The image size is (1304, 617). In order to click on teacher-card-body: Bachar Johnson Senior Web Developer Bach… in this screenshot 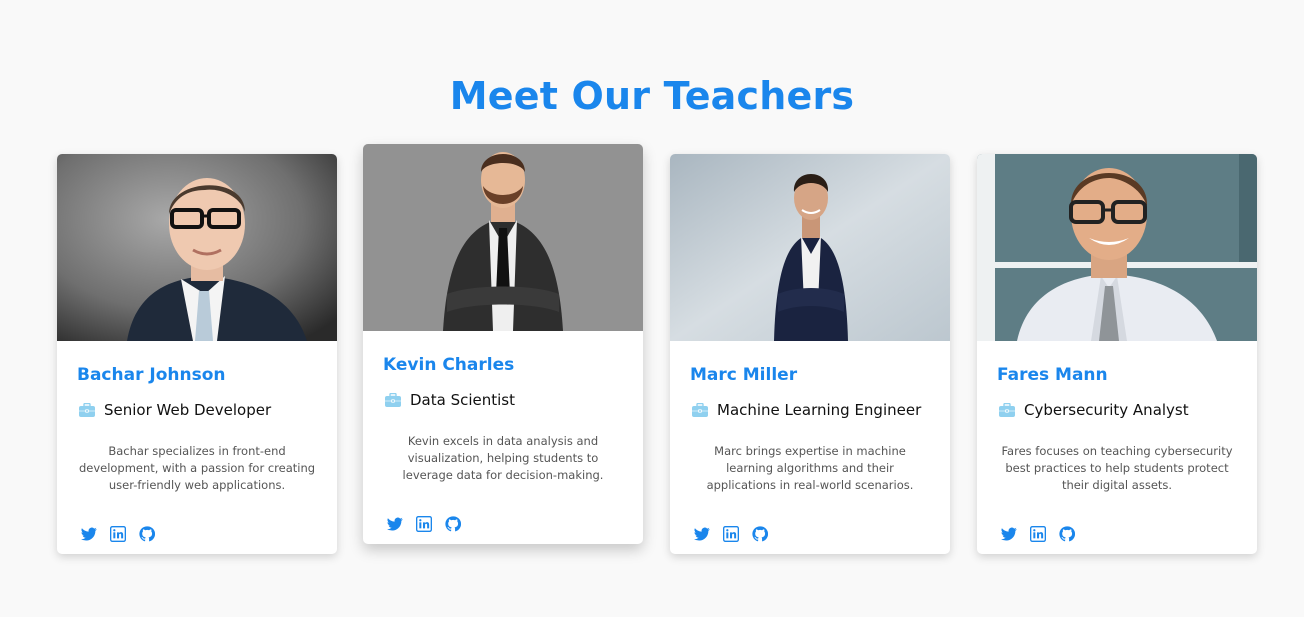, I will do `click(197, 447)`.